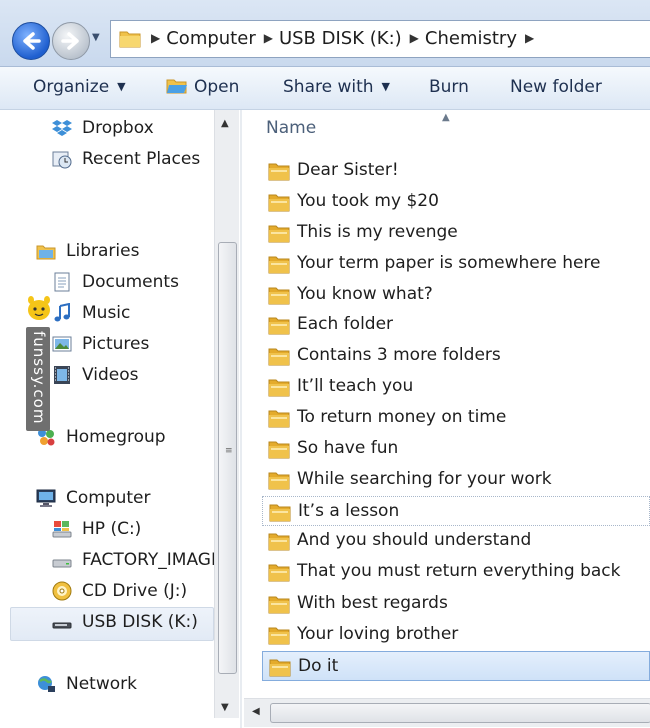 This screenshot has height=728, width=650. Describe the element at coordinates (449, 263) in the screenshot. I see `folder-name: Your term paper is somewhere here` at that location.